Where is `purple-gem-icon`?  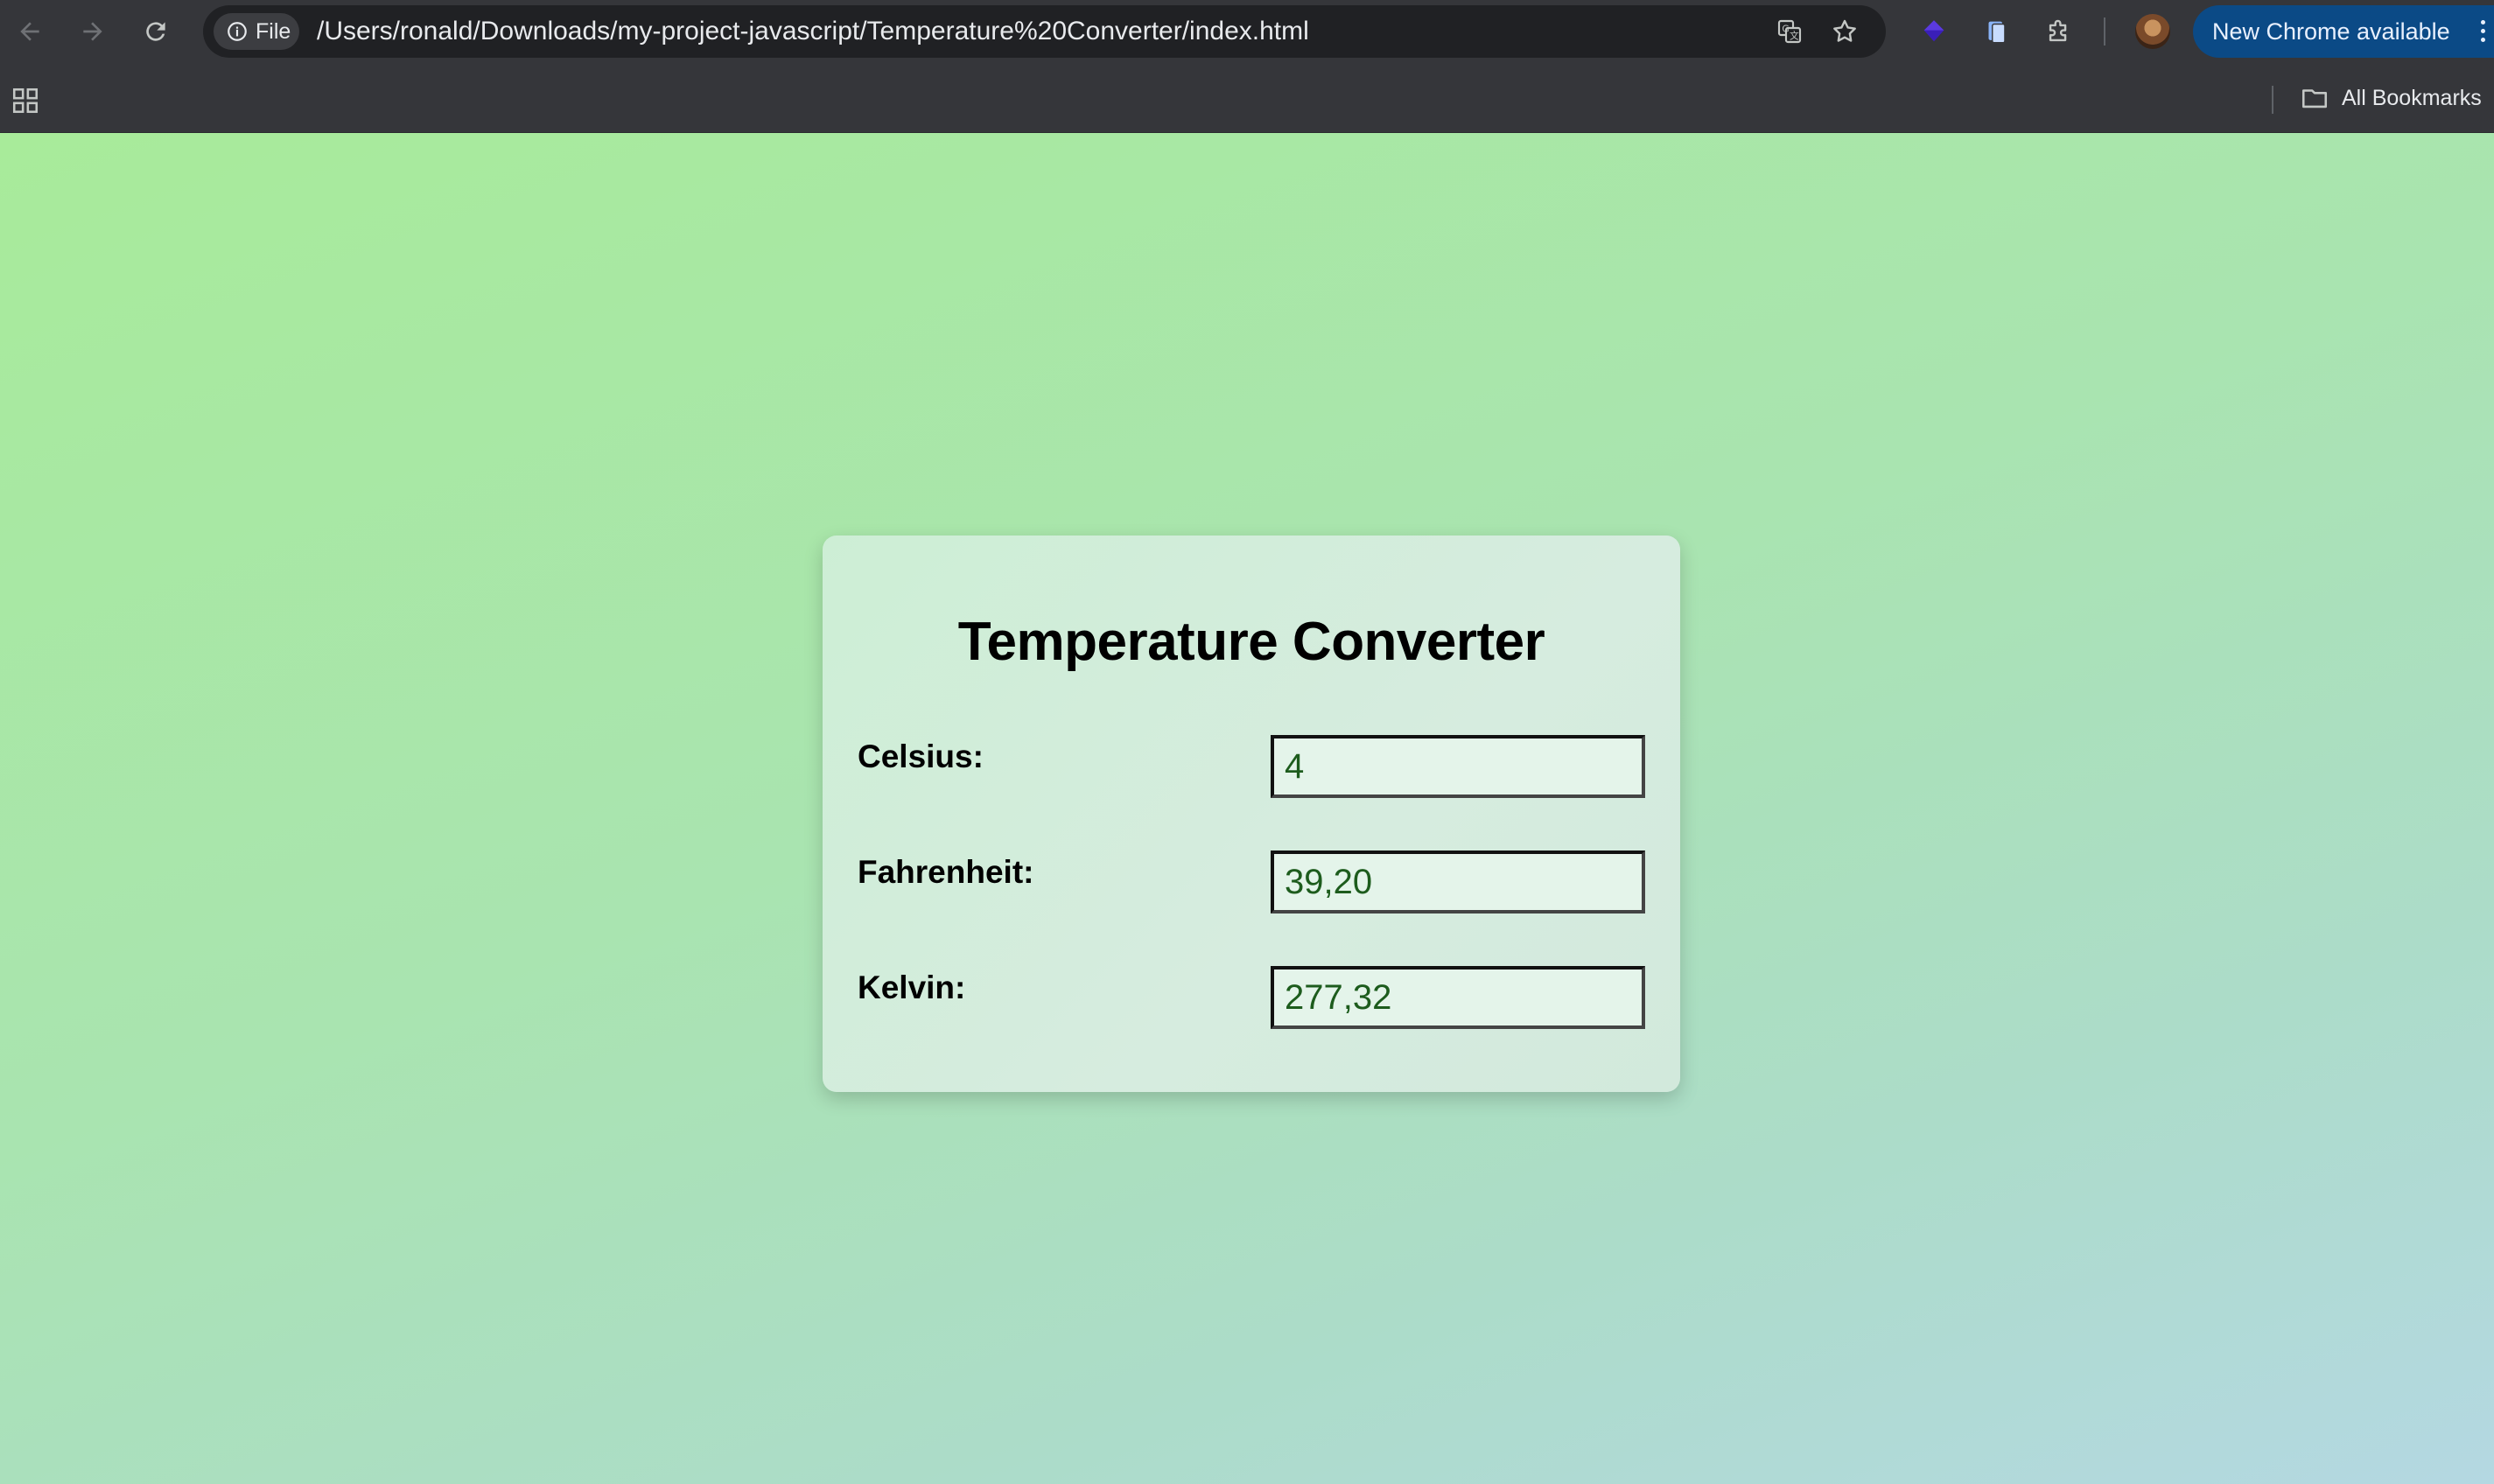
purple-gem-icon is located at coordinates (1933, 31).